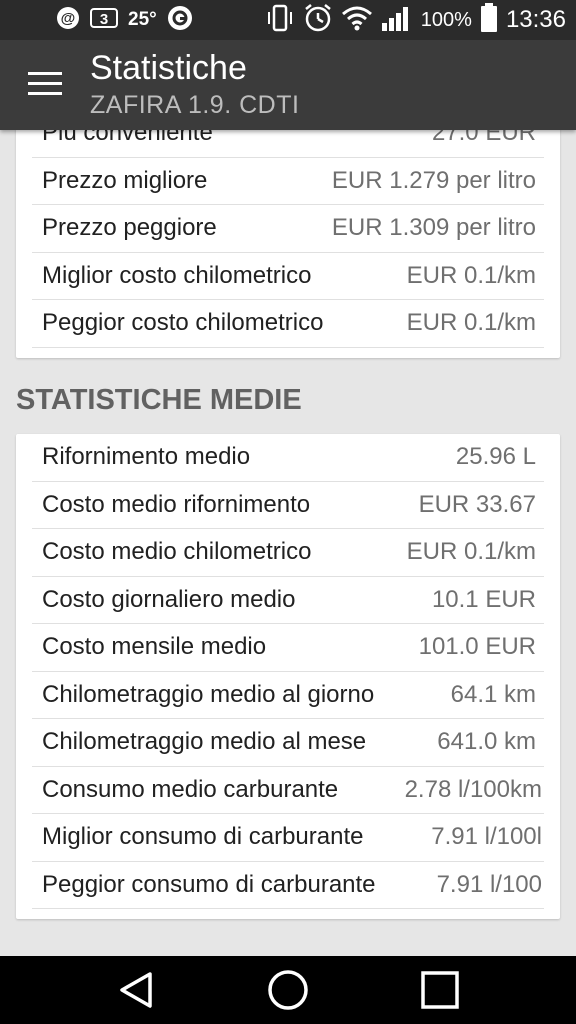 Image resolution: width=576 pixels, height=1024 pixels. I want to click on stat-label: Chilometraggio medio al giorno, so click(208, 694).